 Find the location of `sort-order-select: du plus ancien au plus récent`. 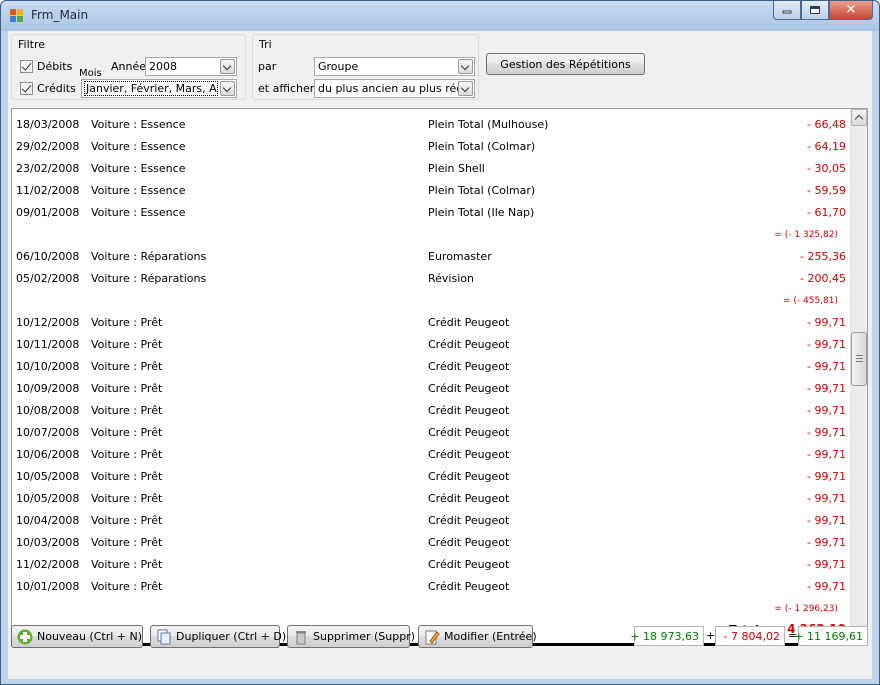

sort-order-select: du plus ancien au plus récent is located at coordinates (394, 88).